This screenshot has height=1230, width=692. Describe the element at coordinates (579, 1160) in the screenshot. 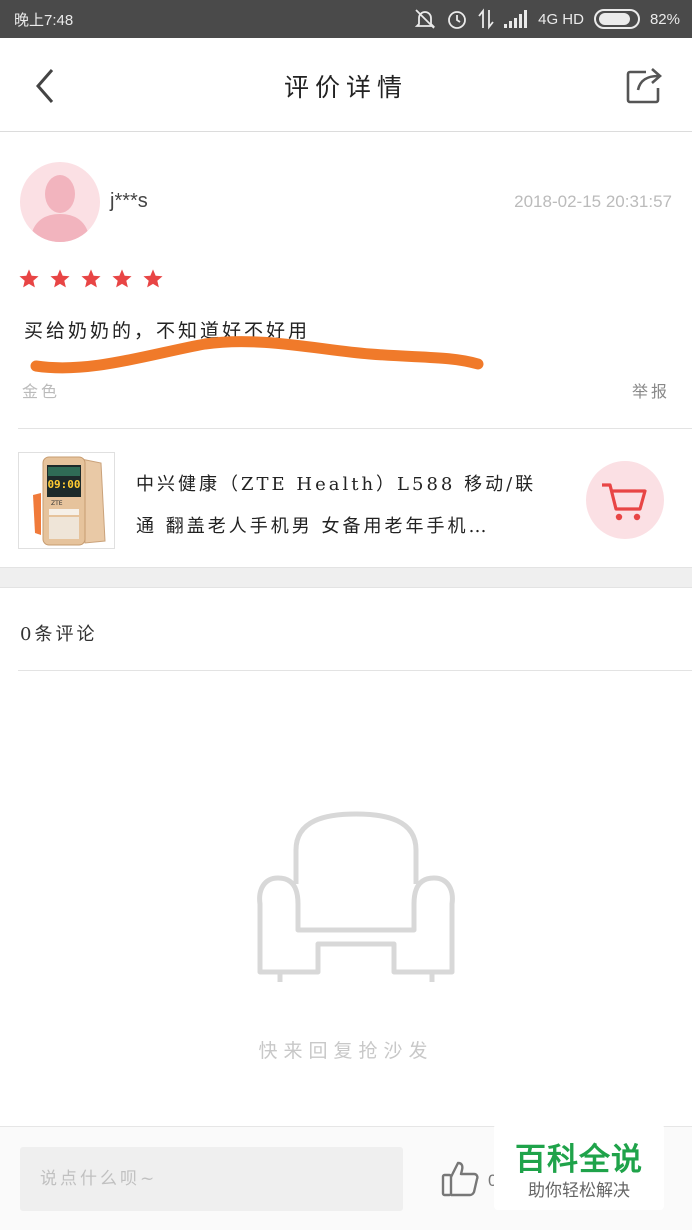

I see `watermark-title: 百科全说` at that location.